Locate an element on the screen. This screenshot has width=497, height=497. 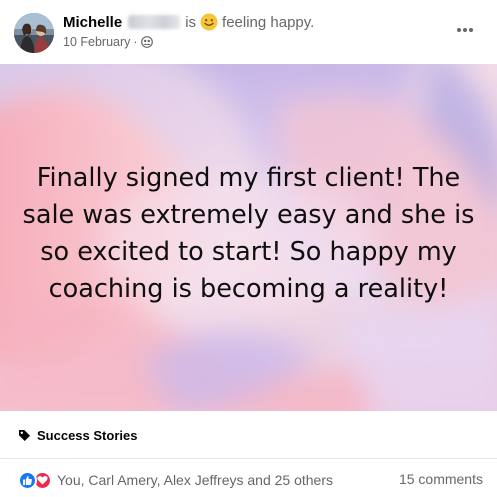
topic-tag: Success Stories is located at coordinates (77, 435).